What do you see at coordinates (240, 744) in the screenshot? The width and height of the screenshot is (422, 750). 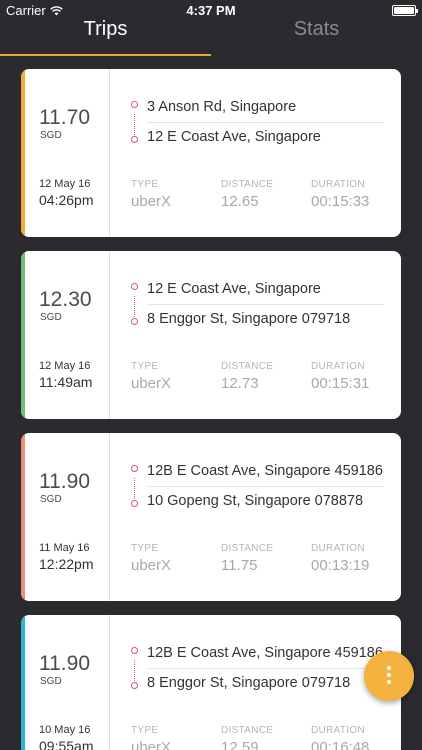 I see `trip-distance: 12.59` at bounding box center [240, 744].